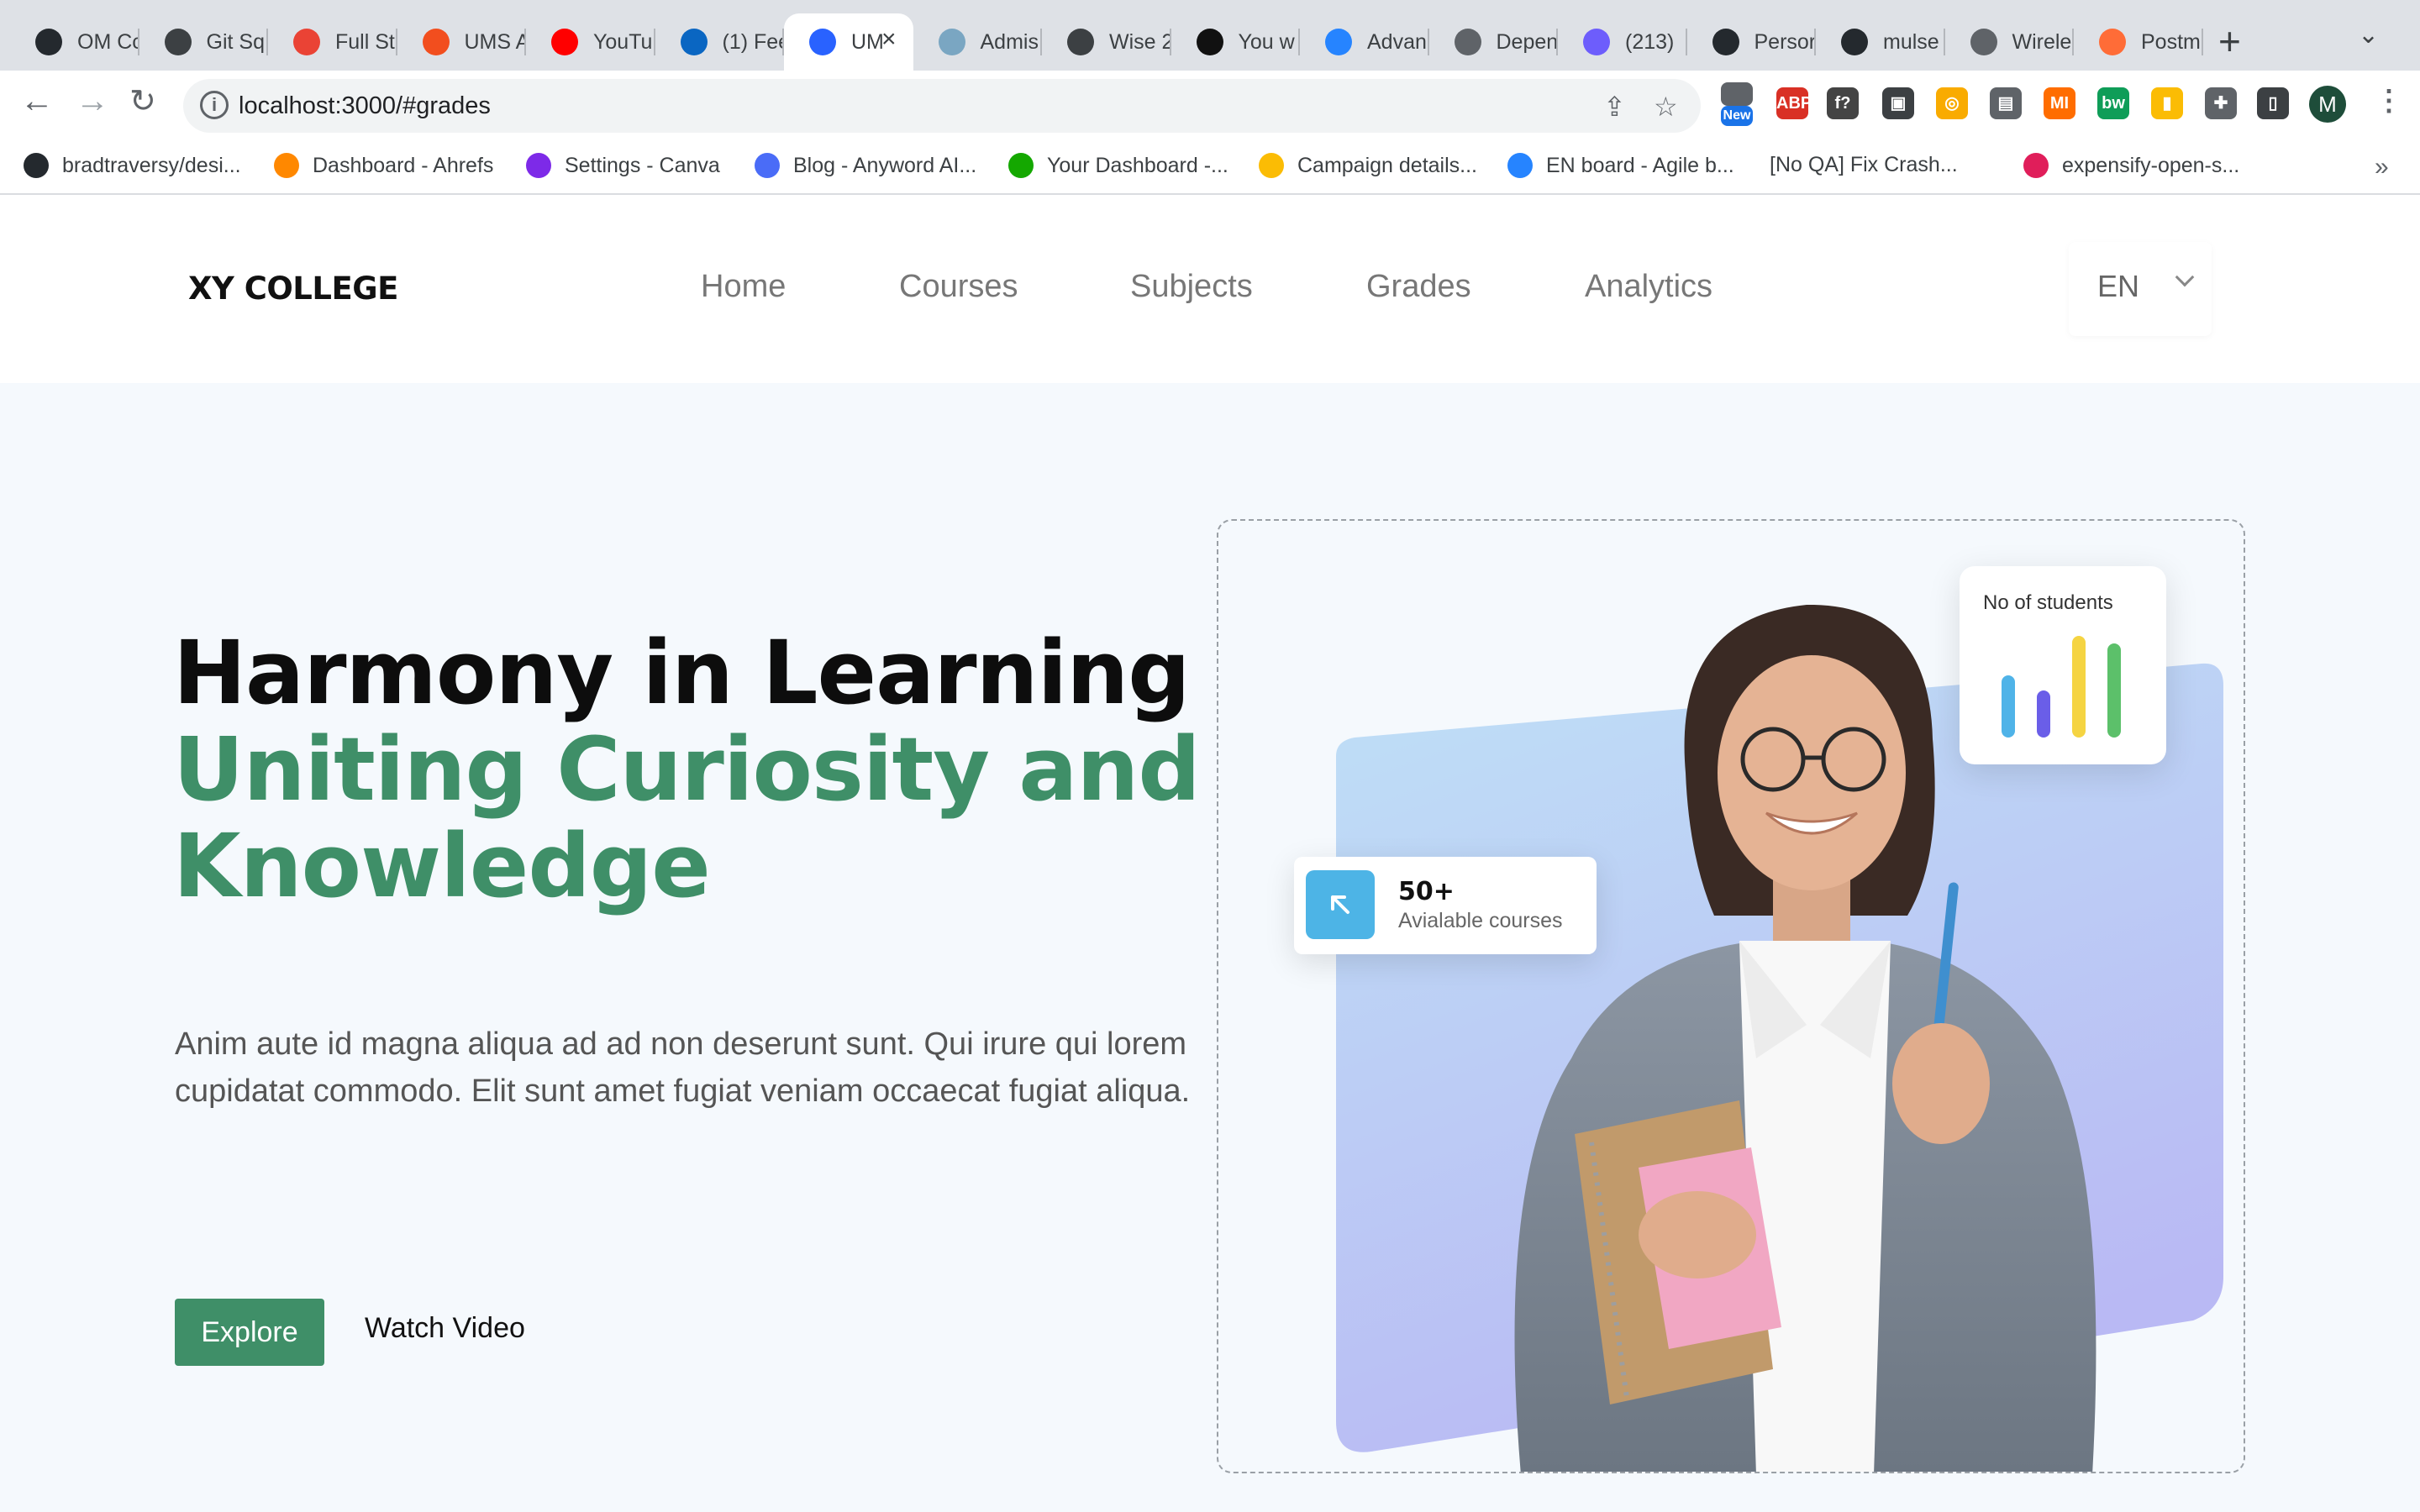  Describe the element at coordinates (848, 42) in the screenshot. I see `tab-active: UM ×` at that location.